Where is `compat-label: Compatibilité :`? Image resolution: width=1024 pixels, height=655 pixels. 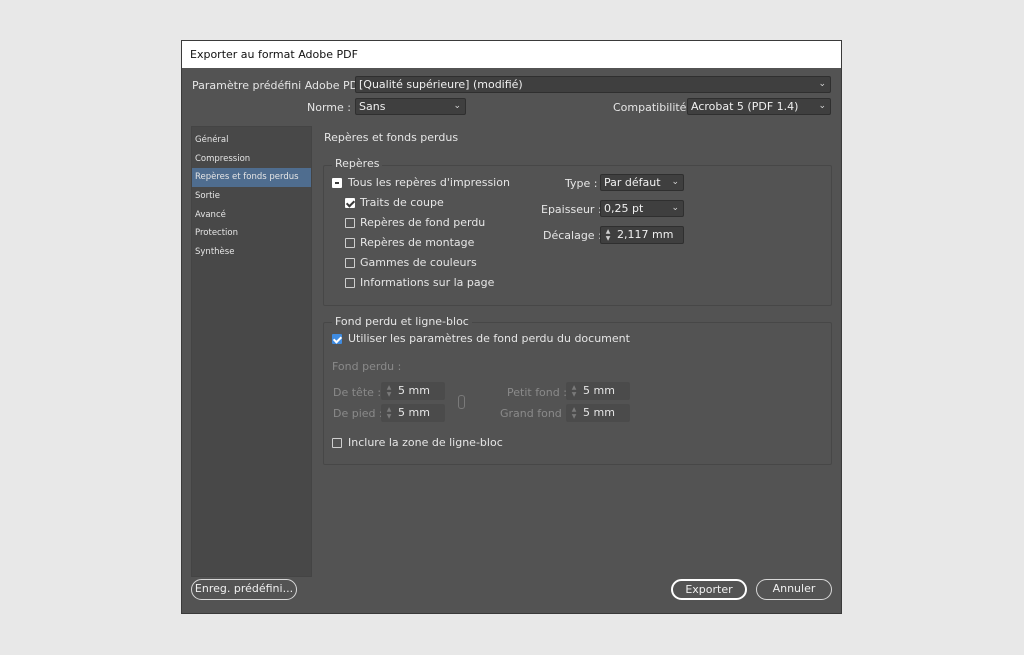 compat-label: Compatibilité : is located at coordinates (653, 107).